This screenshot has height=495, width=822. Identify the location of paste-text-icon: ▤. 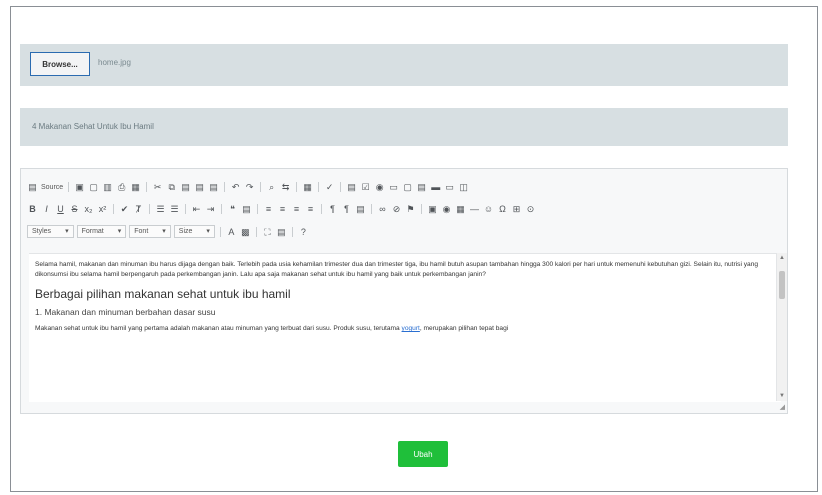
(199, 187).